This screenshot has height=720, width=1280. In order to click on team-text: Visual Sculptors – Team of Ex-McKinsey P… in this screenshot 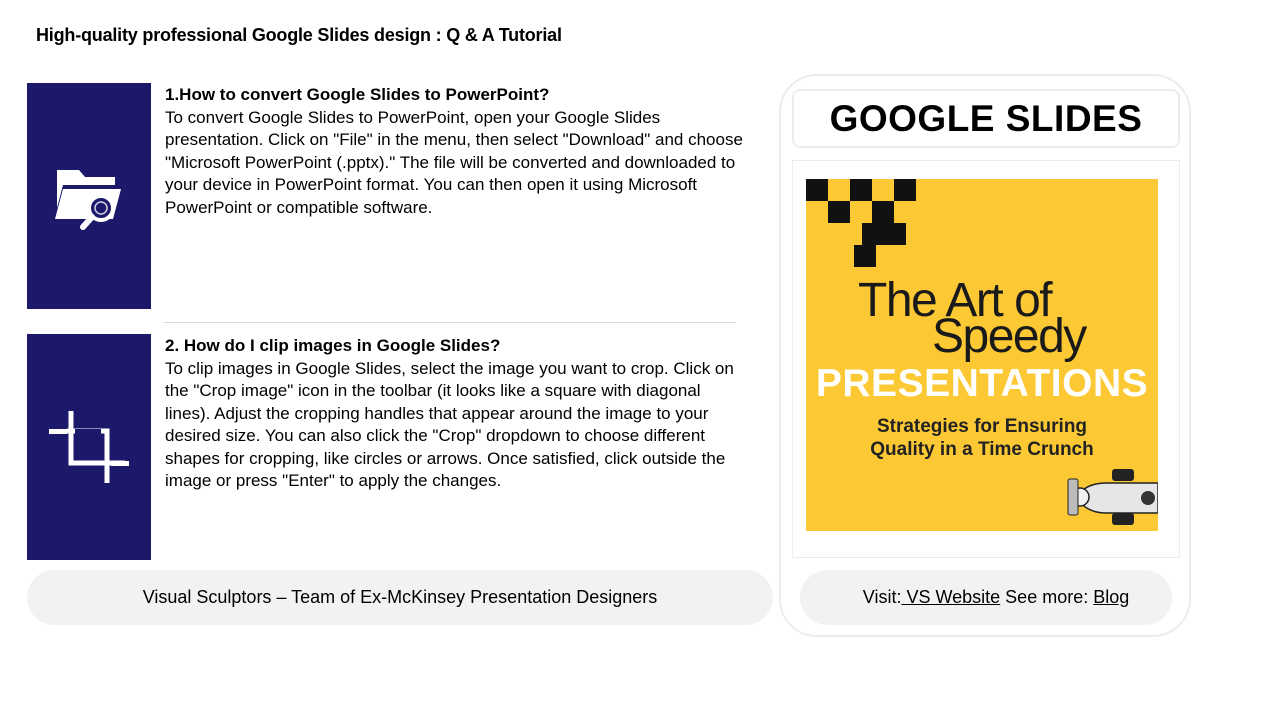, I will do `click(400, 597)`.